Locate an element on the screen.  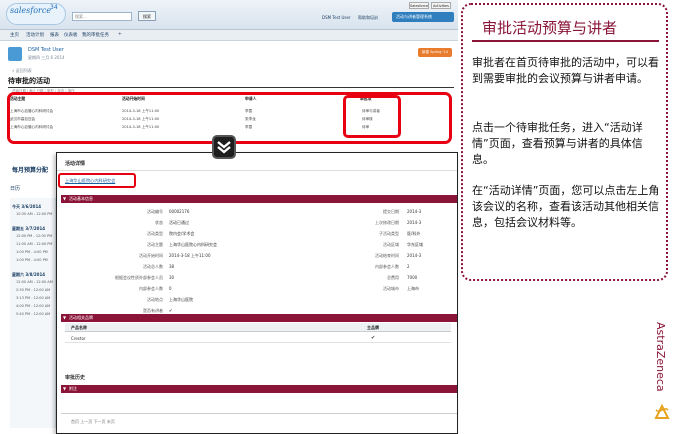
header-button-salesforce: Salesforce is located at coordinates (419, 5).